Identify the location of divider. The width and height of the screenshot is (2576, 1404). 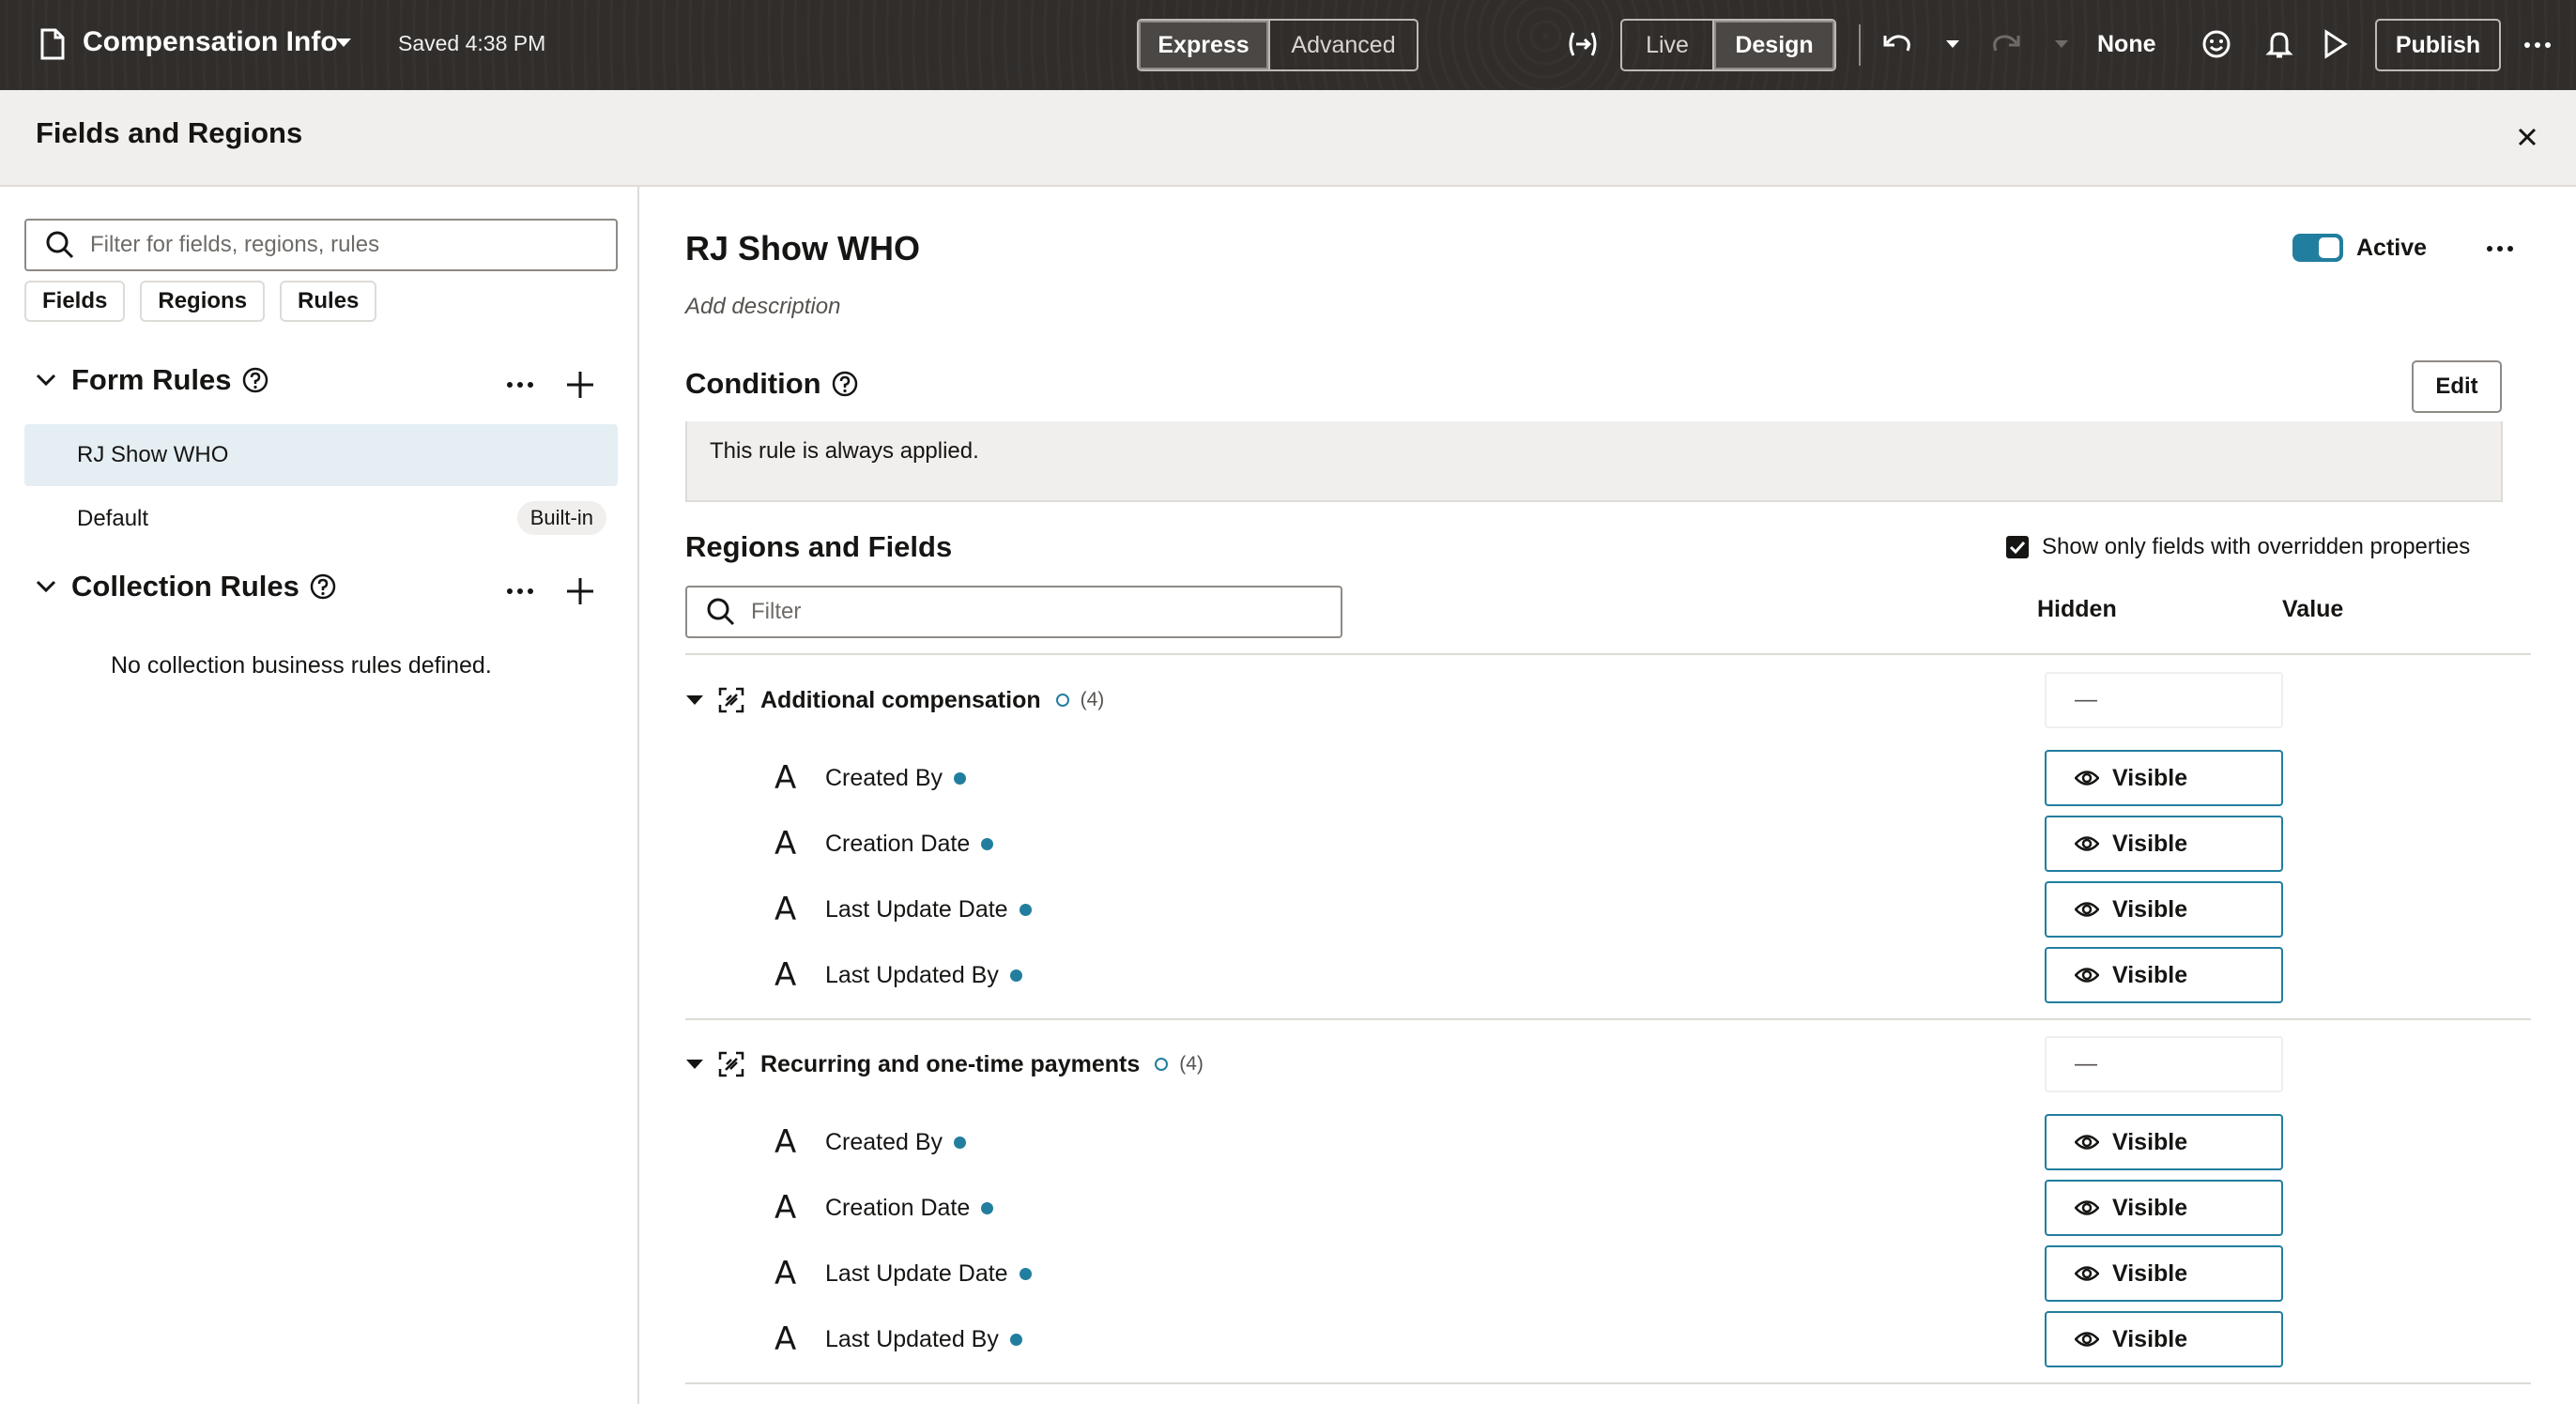
(1608, 1383).